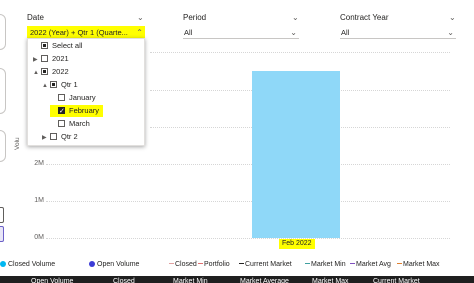 The width and height of the screenshot is (474, 283). I want to click on legend-label: Market Avg, so click(373, 264).